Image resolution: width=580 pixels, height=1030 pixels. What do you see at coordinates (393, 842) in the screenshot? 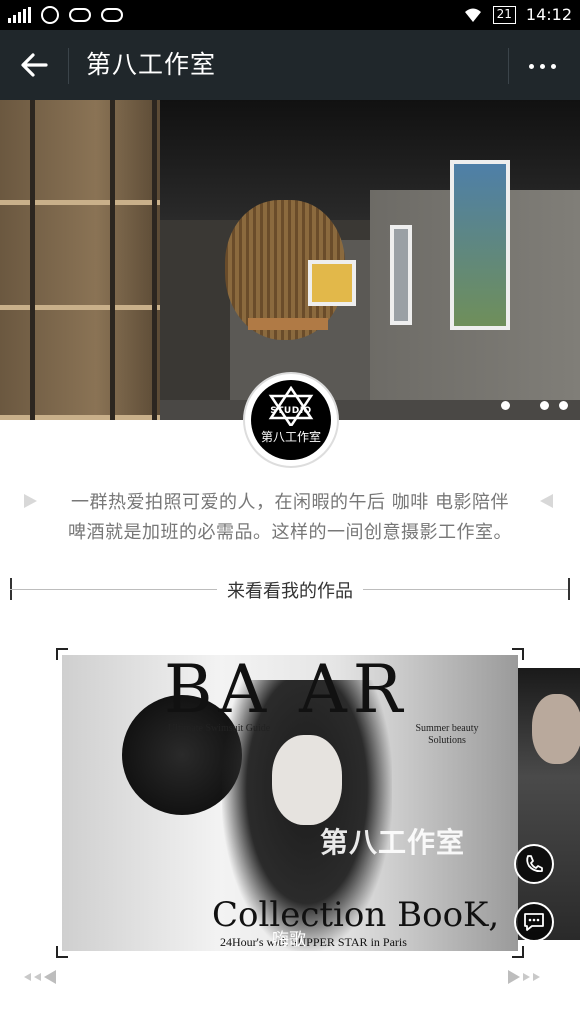
I see `watermark-text: 第八工作室` at bounding box center [393, 842].